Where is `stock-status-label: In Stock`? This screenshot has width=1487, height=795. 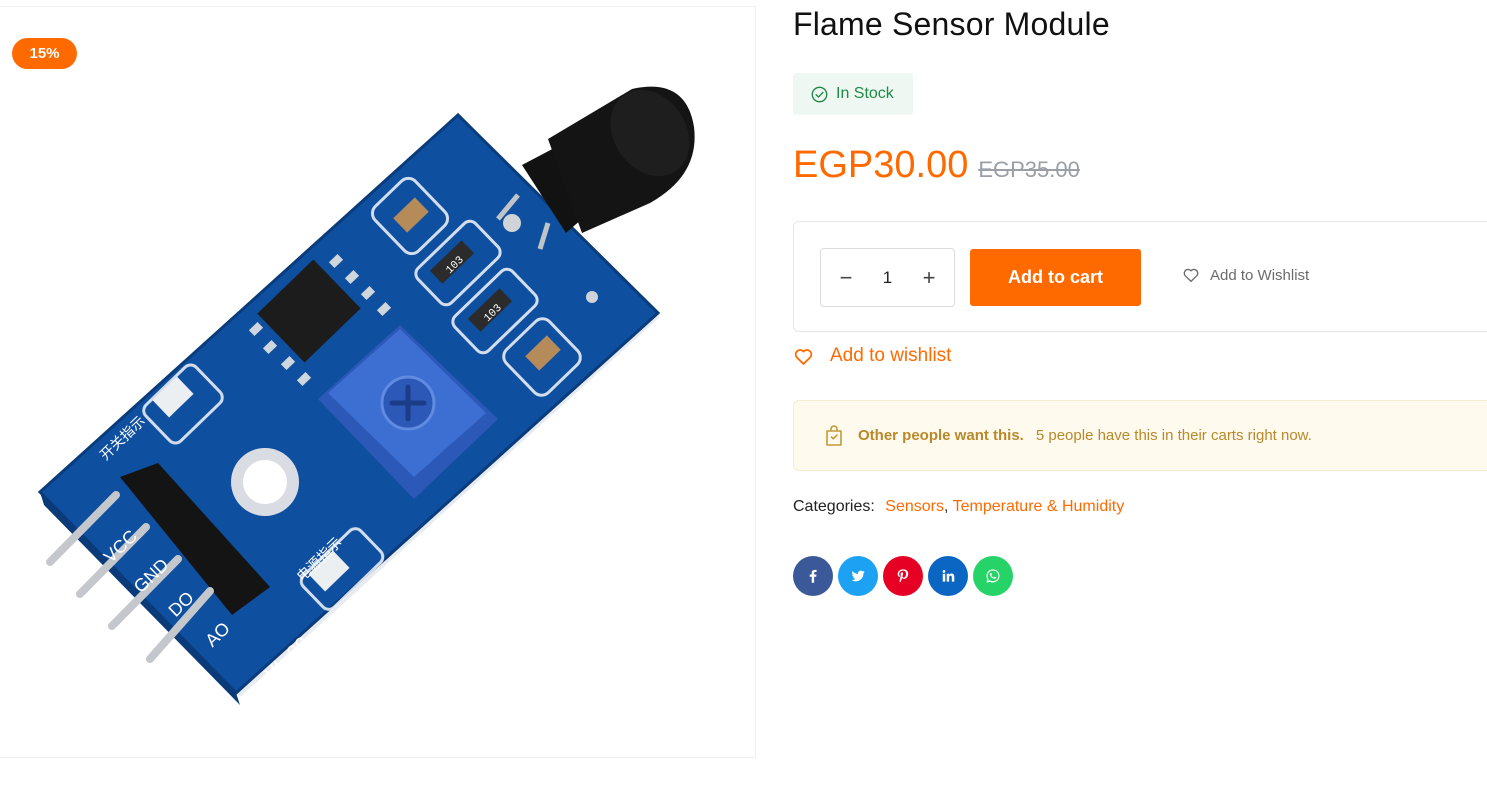
stock-status-label: In Stock is located at coordinates (865, 93).